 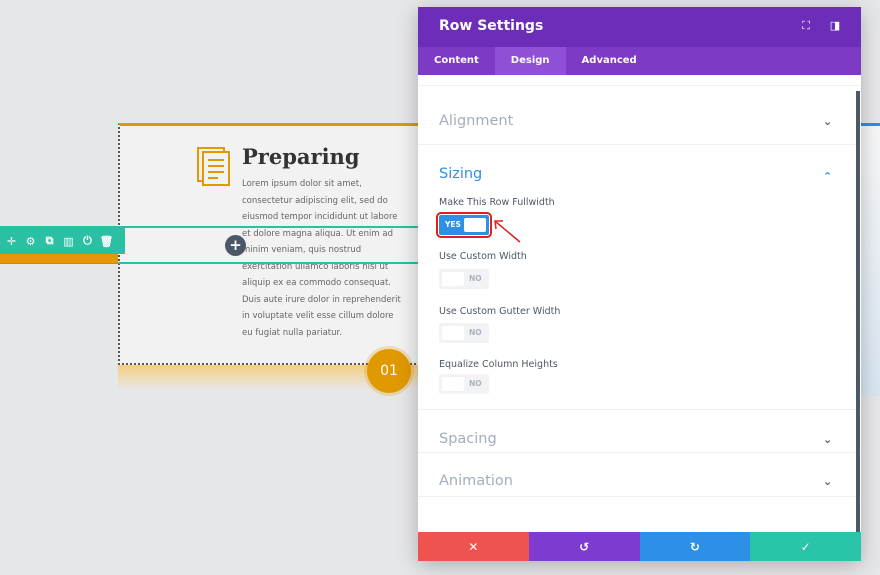 I want to click on section-animation: Animation, so click(x=476, y=481).